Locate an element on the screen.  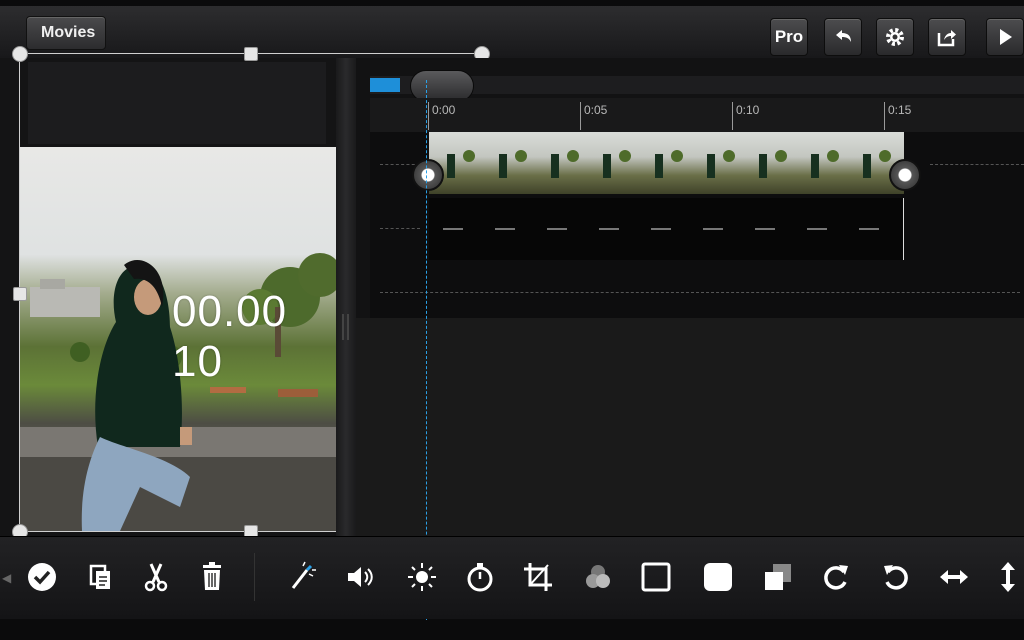
rounded-square-icon is located at coordinates (718, 577).